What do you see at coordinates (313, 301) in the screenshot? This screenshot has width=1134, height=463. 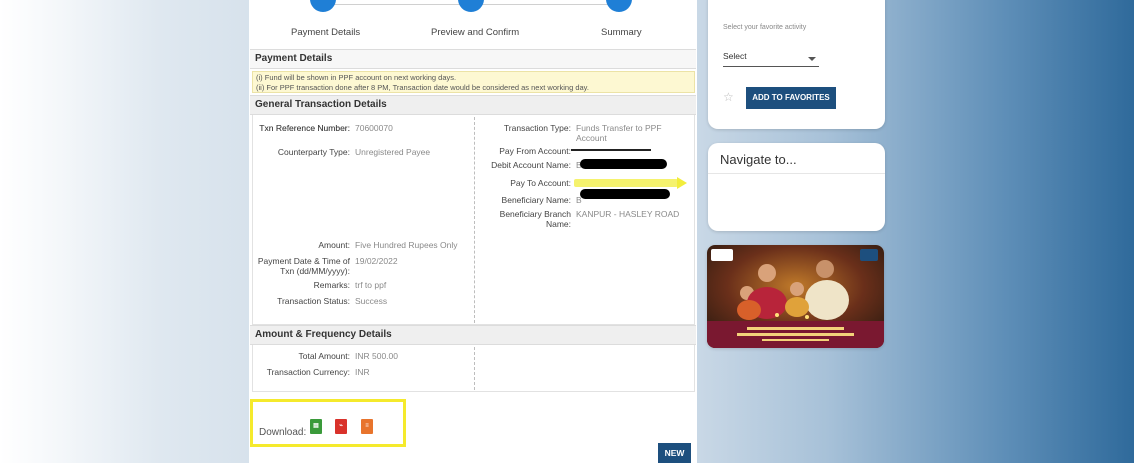 I see `transaction-status-label: Transaction Status:` at bounding box center [313, 301].